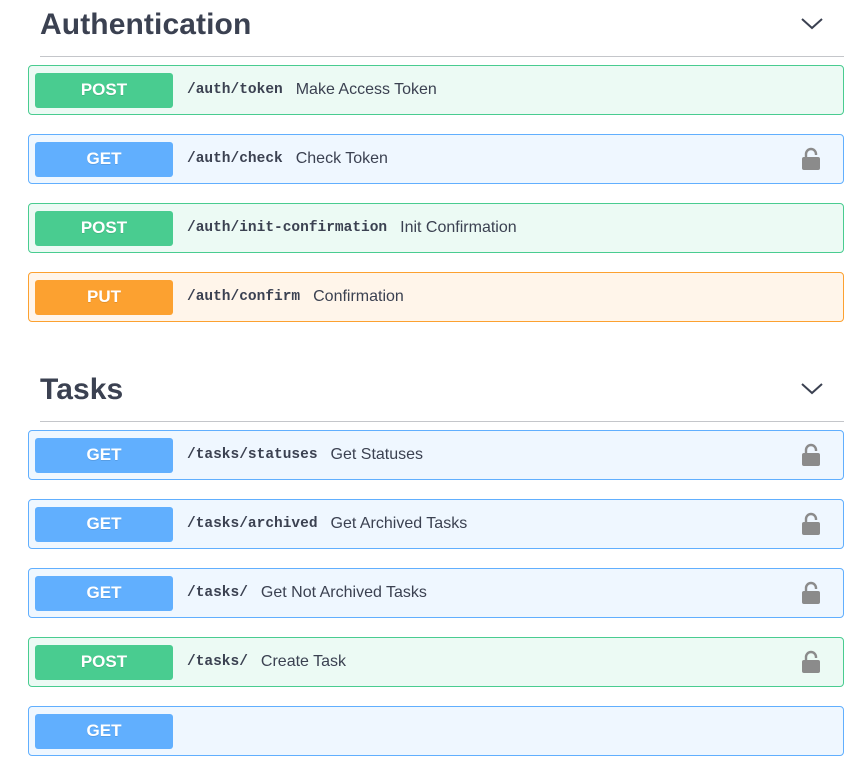 The image size is (866, 775). I want to click on operation-summary: Get Not Archived Tasks, so click(343, 592).